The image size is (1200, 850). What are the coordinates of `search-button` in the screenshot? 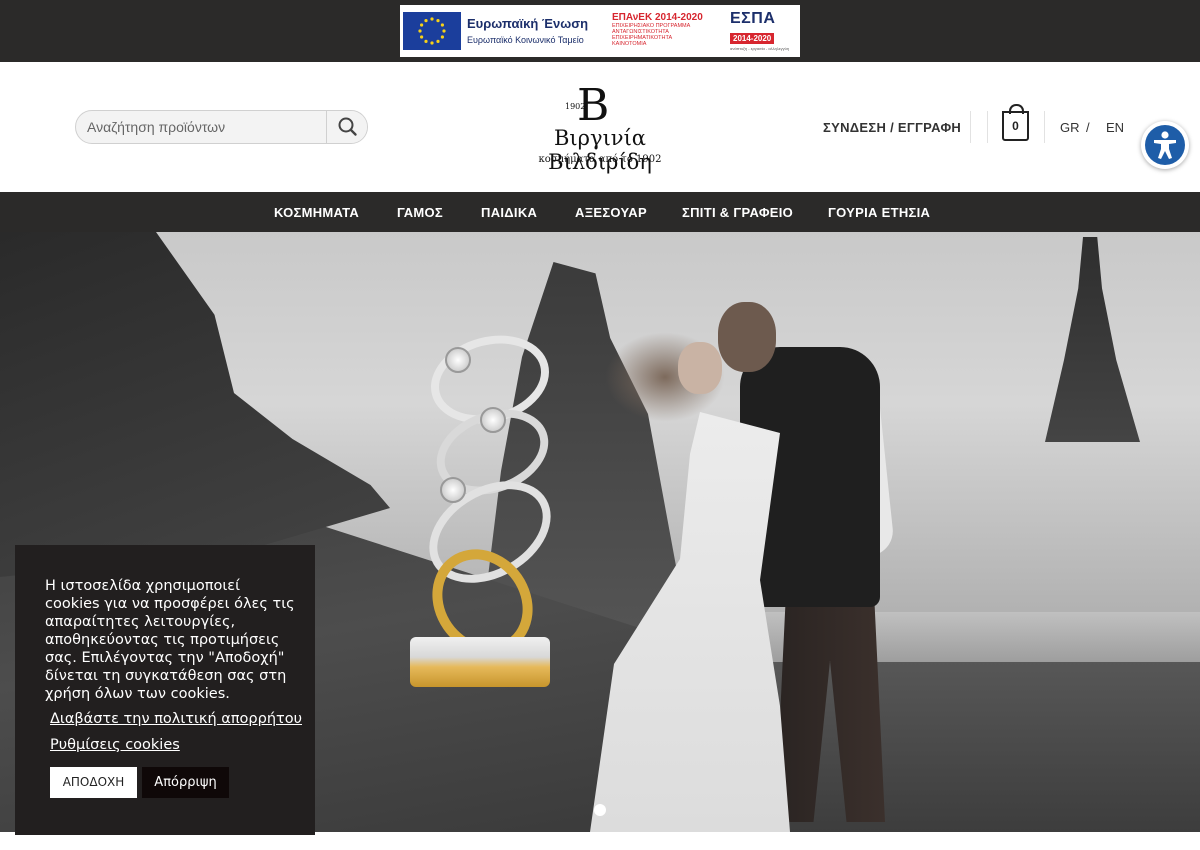 It's located at (346, 127).